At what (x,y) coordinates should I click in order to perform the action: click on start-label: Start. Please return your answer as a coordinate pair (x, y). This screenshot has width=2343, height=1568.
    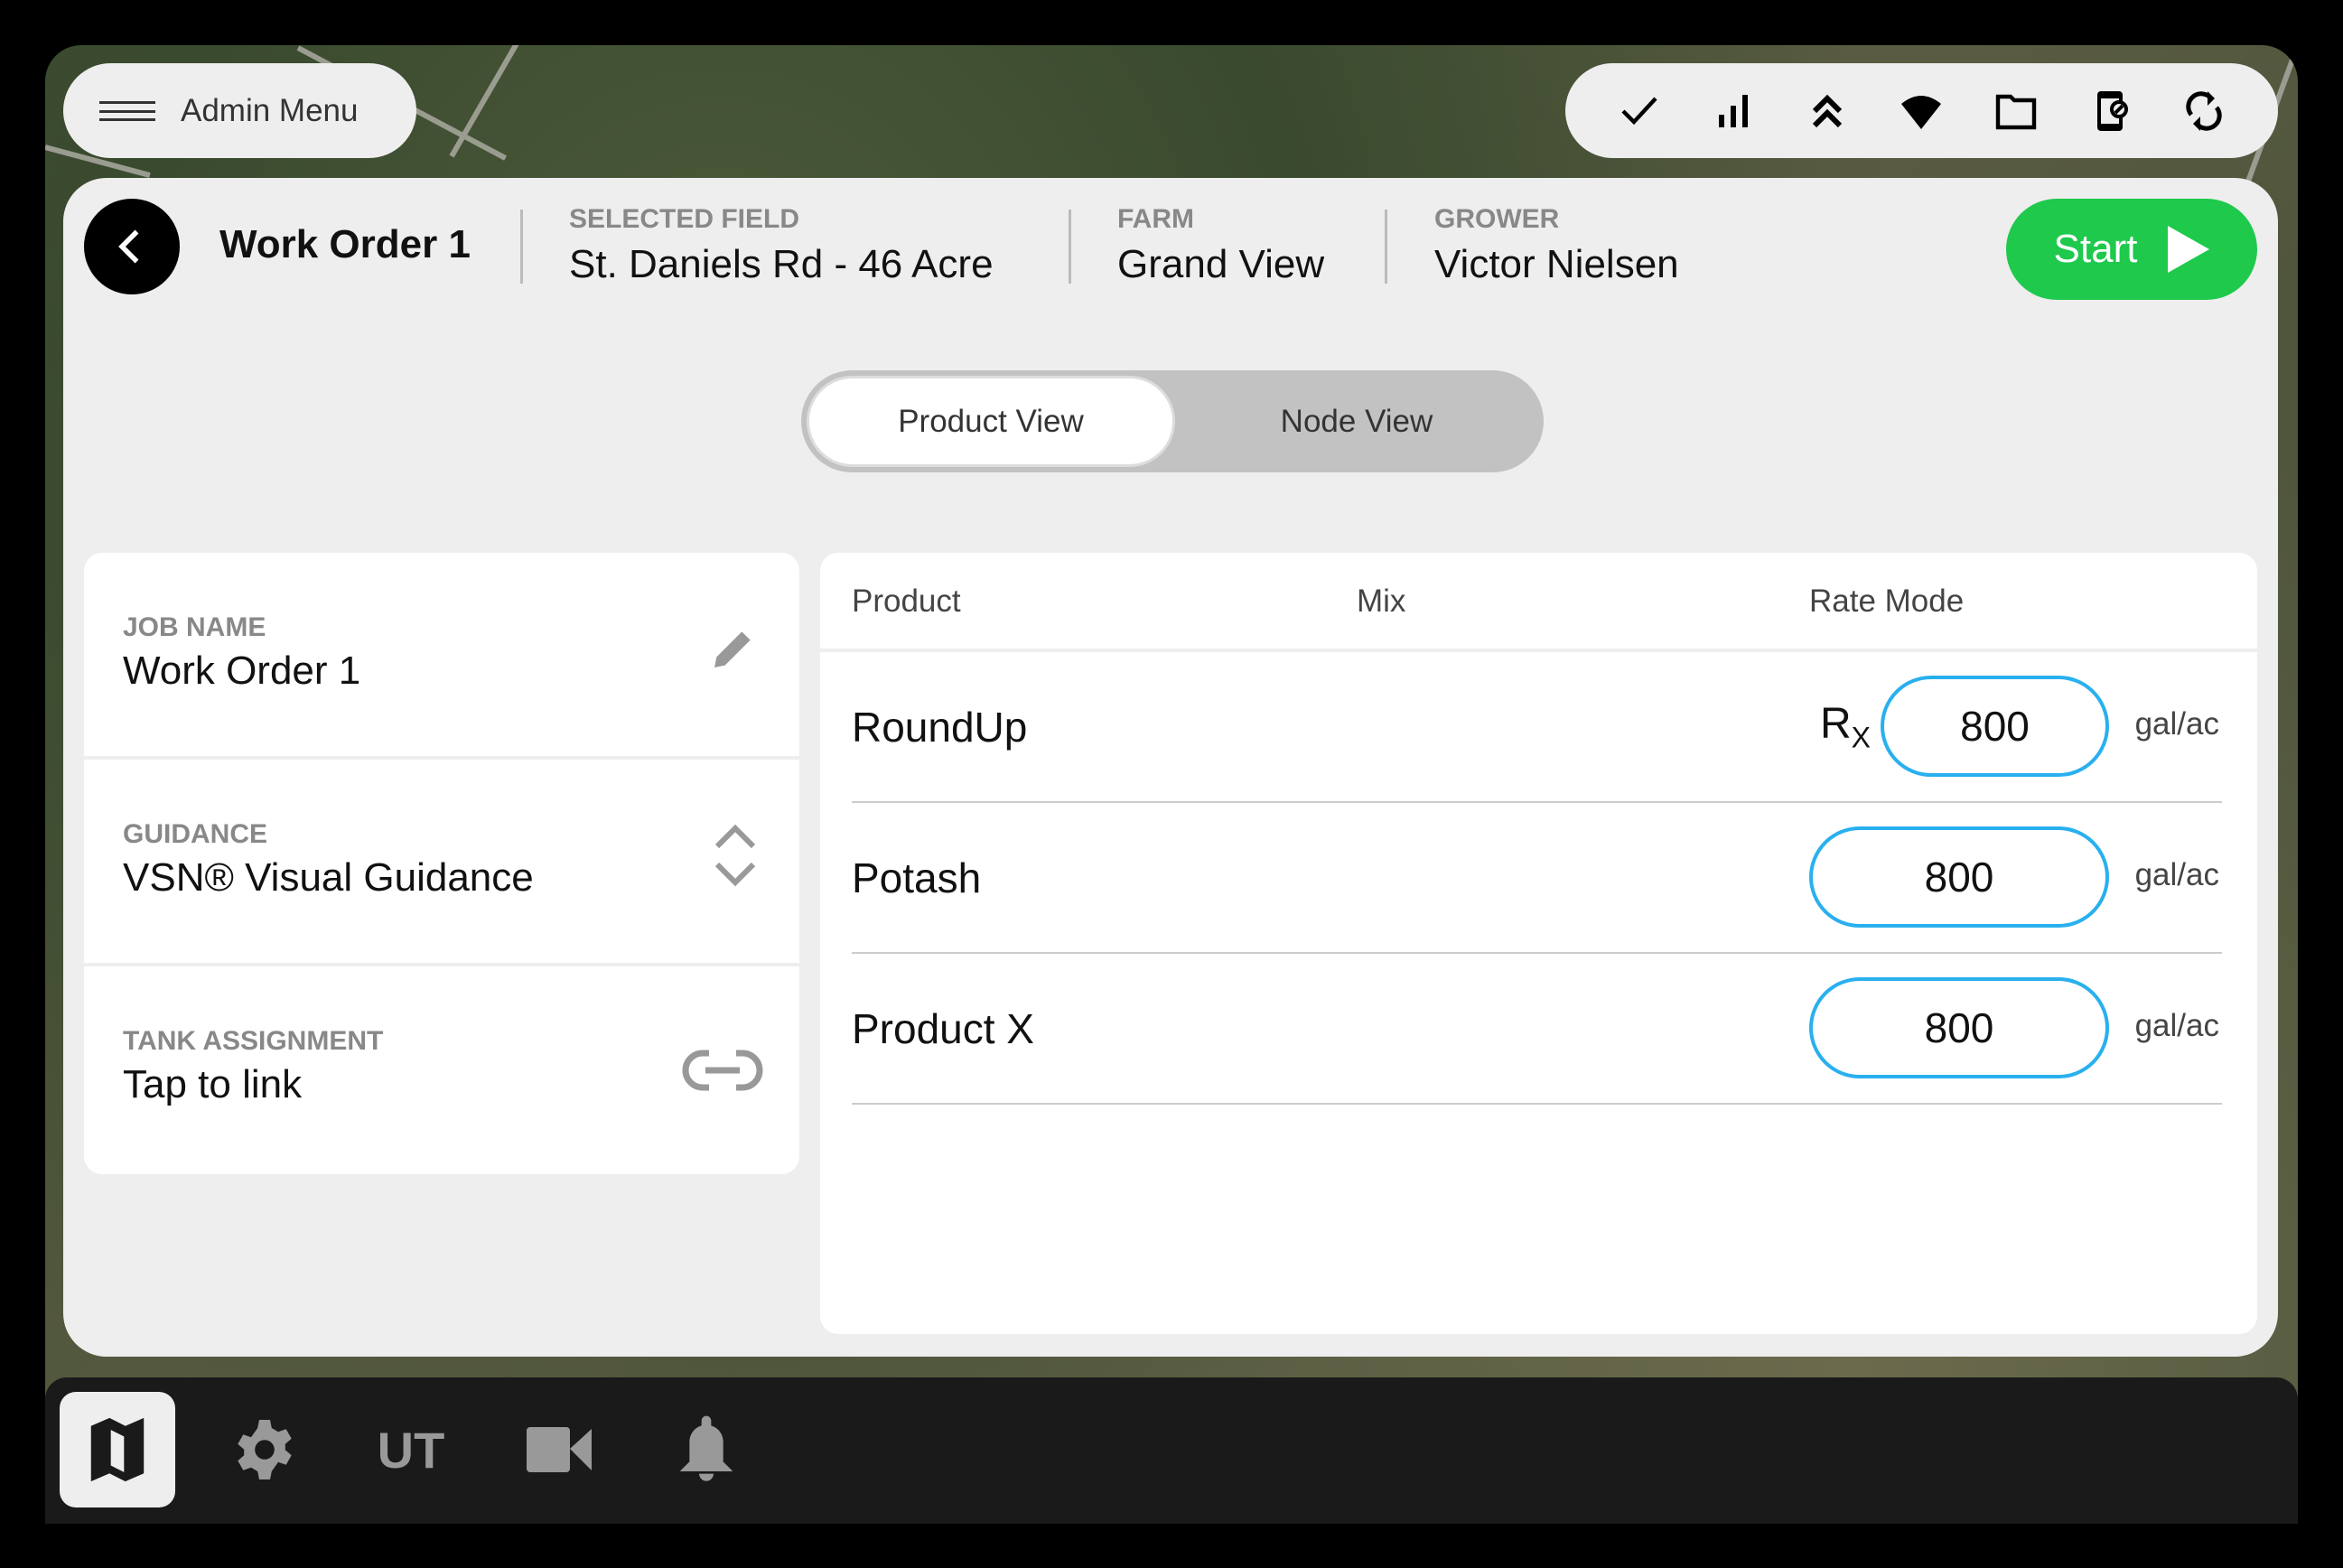
    Looking at the image, I should click on (2095, 249).